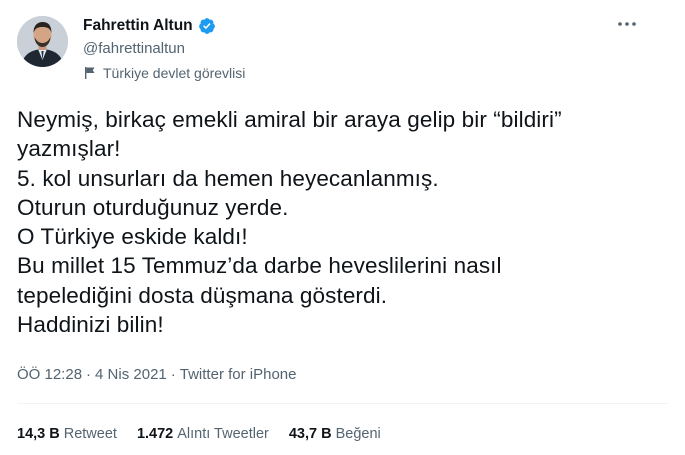 The width and height of the screenshot is (685, 455). What do you see at coordinates (131, 374) in the screenshot?
I see `tweet-date-link: 4 Nis 2021` at bounding box center [131, 374].